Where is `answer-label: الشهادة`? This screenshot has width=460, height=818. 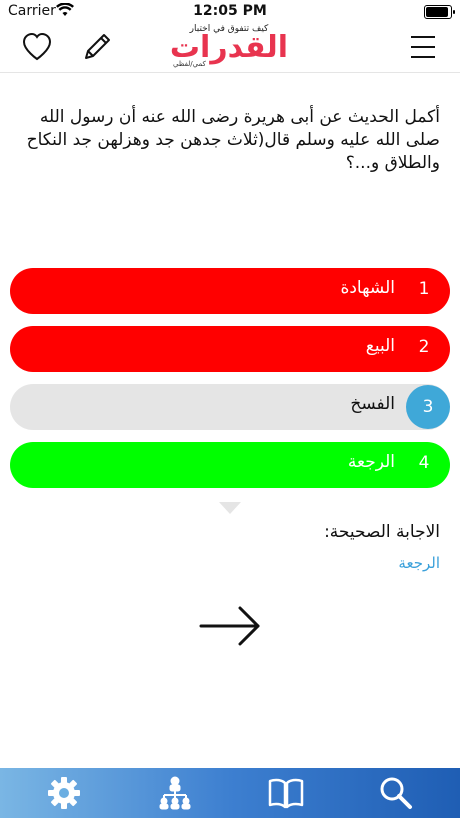 answer-label: الشهادة is located at coordinates (367, 288).